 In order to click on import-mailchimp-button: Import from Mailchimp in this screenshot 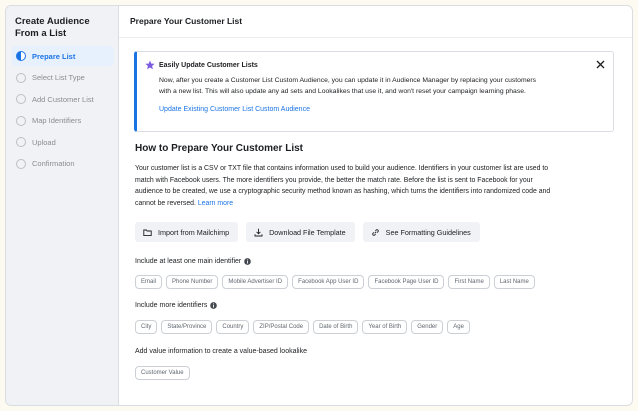, I will do `click(187, 232)`.